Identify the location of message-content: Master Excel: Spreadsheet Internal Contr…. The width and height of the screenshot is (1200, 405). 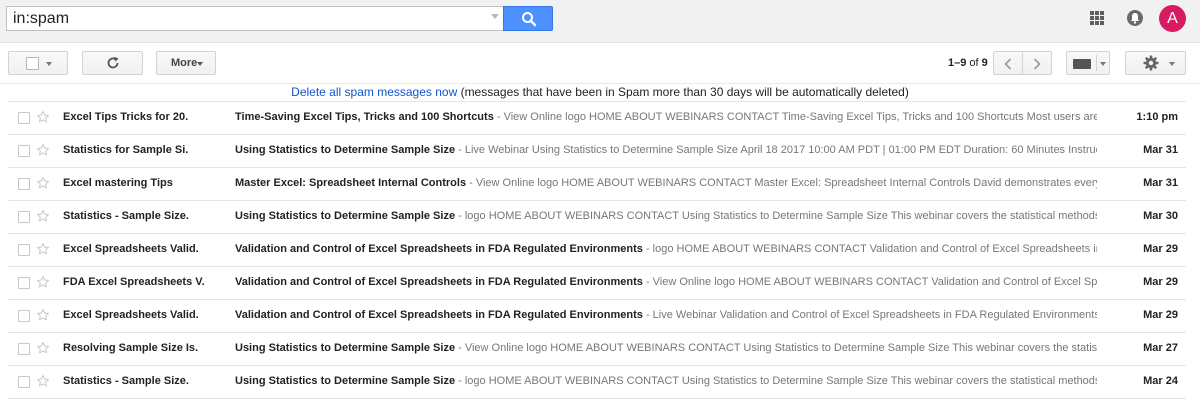
(666, 183).